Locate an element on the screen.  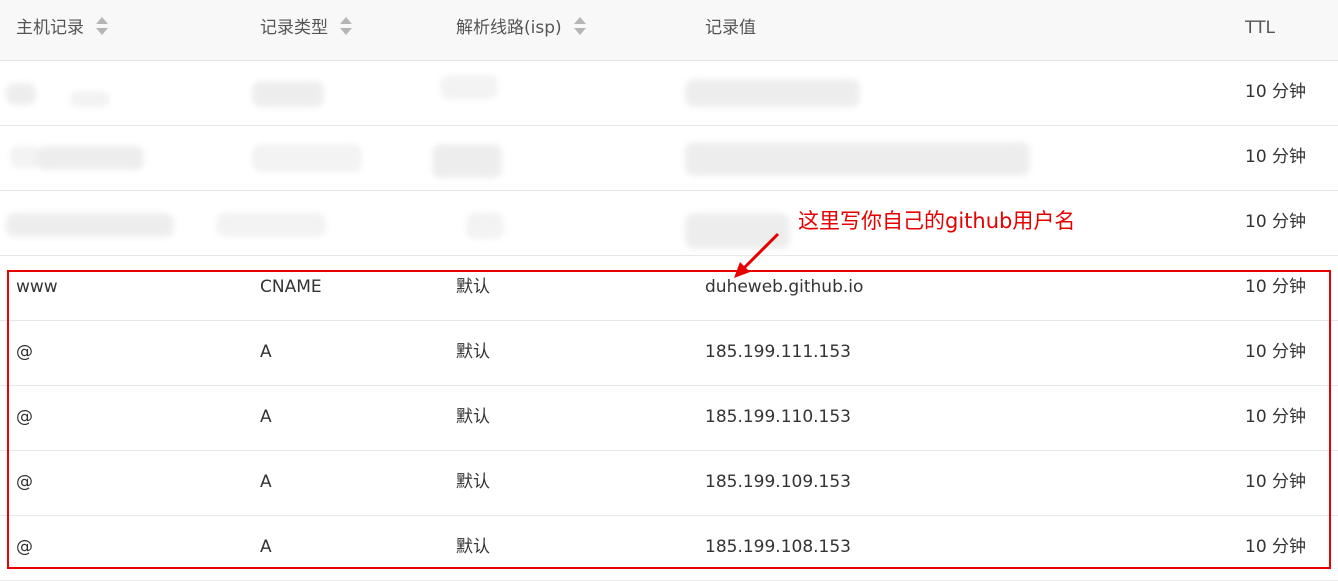
table-row: www CNAME 默认 duheweb.github.io 10 分钟 is located at coordinates (669, 288).